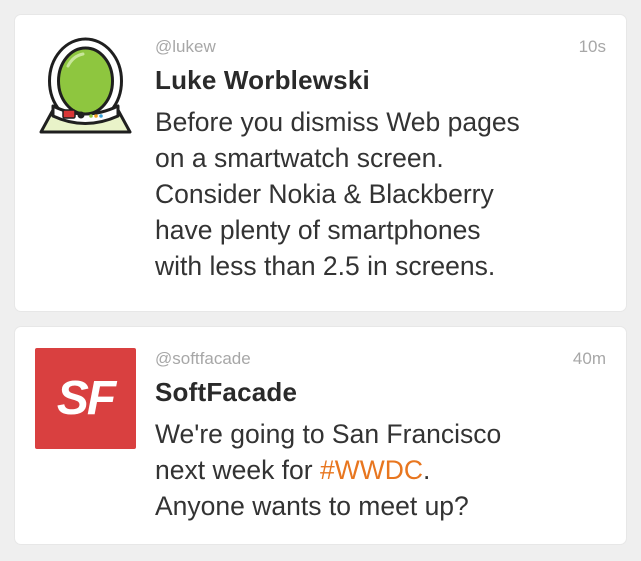 The width and height of the screenshot is (641, 561). What do you see at coordinates (203, 359) in the screenshot?
I see `tweet-handle: @softfacade` at bounding box center [203, 359].